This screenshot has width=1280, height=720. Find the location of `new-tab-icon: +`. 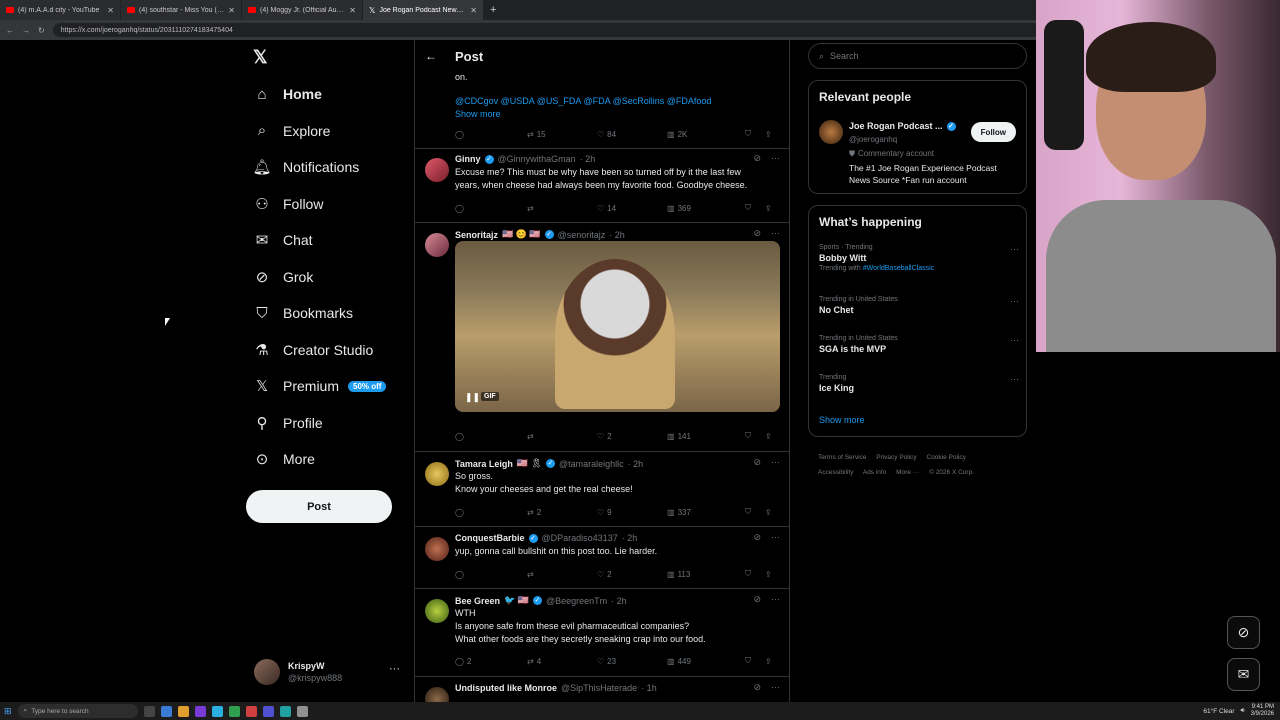

new-tab-icon: + is located at coordinates (493, 10).